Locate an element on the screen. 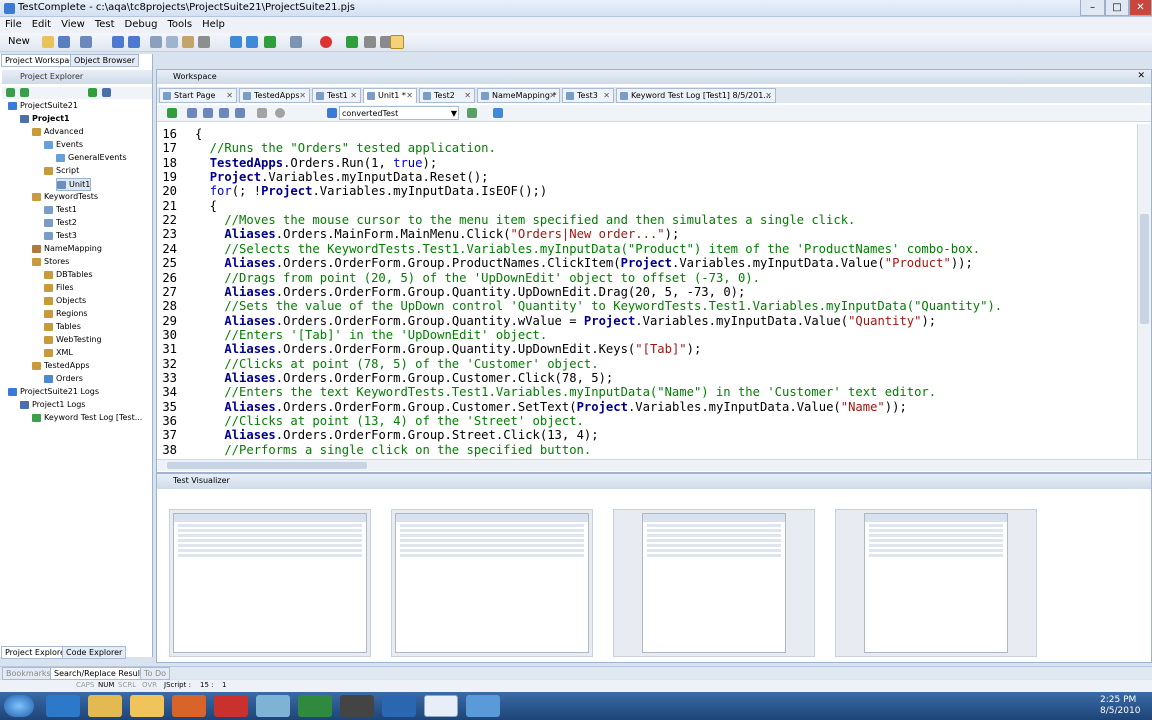  tab-to-do: To Do is located at coordinates (155, 673).